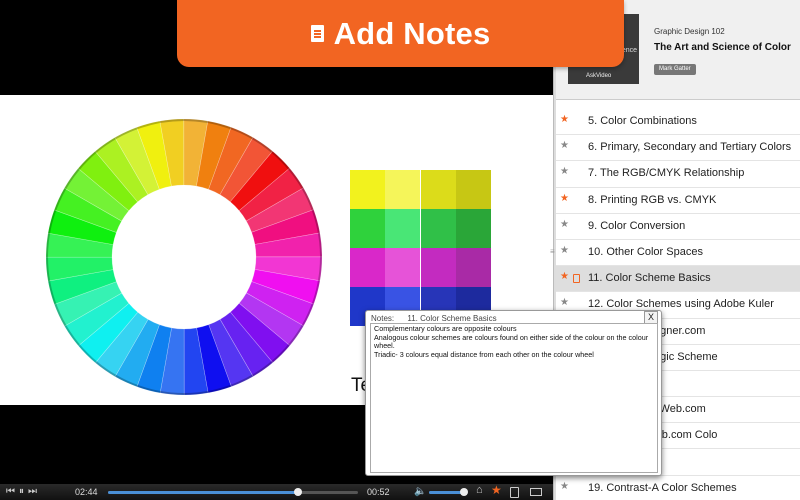 The width and height of the screenshot is (800, 500). Describe the element at coordinates (86, 492) in the screenshot. I see `current-time: 02:44` at that location.